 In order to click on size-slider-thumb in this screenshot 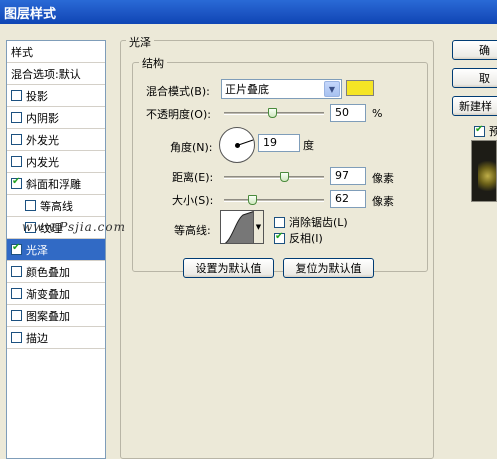, I will do `click(252, 200)`.